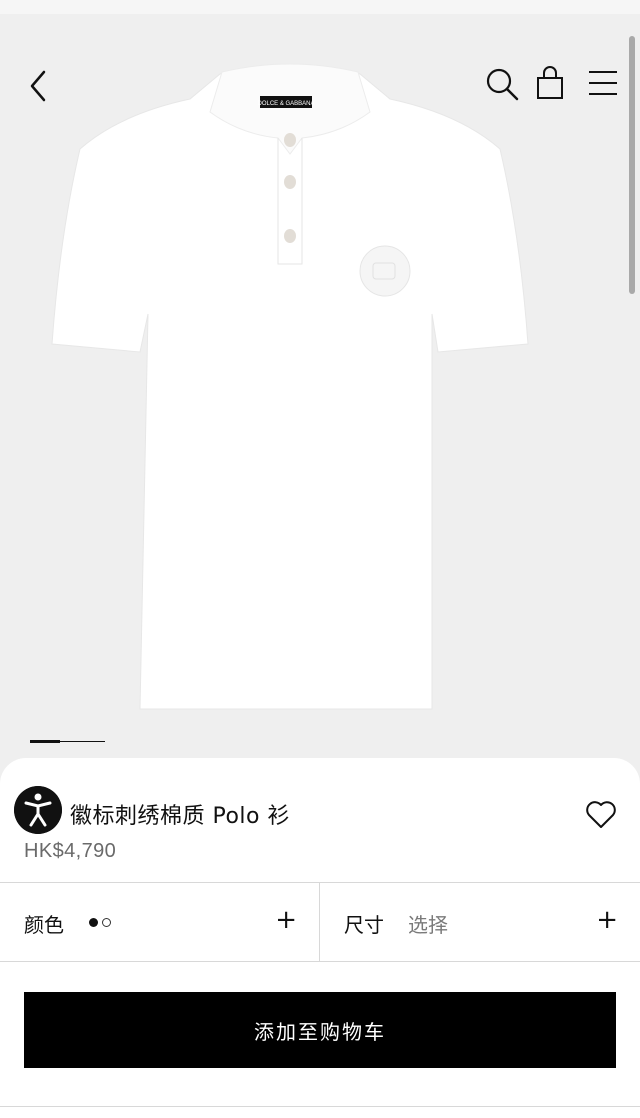 The height and width of the screenshot is (1118, 640). What do you see at coordinates (70, 851) in the screenshot?
I see `product-price: HK$4,790` at bounding box center [70, 851].